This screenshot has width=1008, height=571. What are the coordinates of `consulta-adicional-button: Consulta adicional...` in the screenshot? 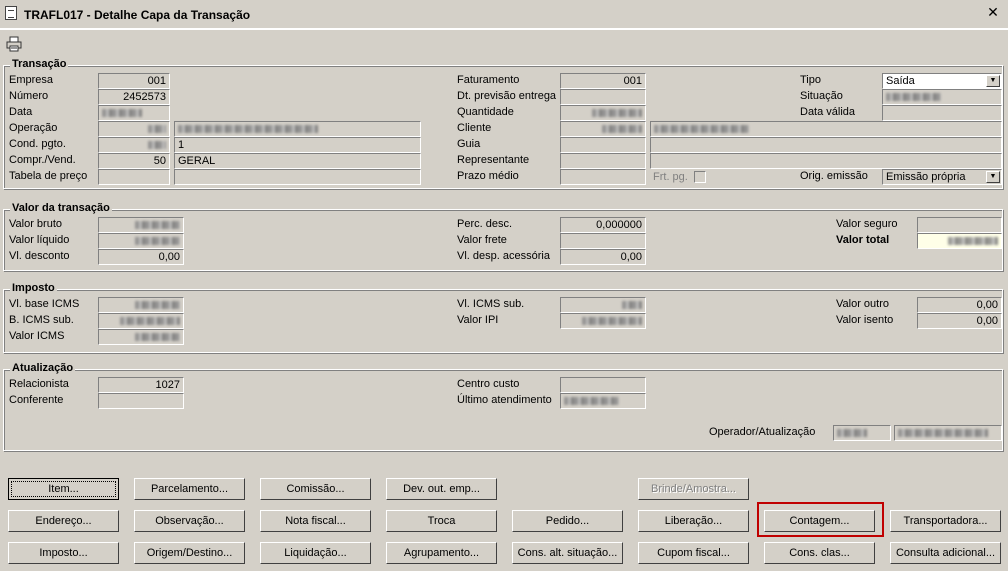 It's located at (945, 553).